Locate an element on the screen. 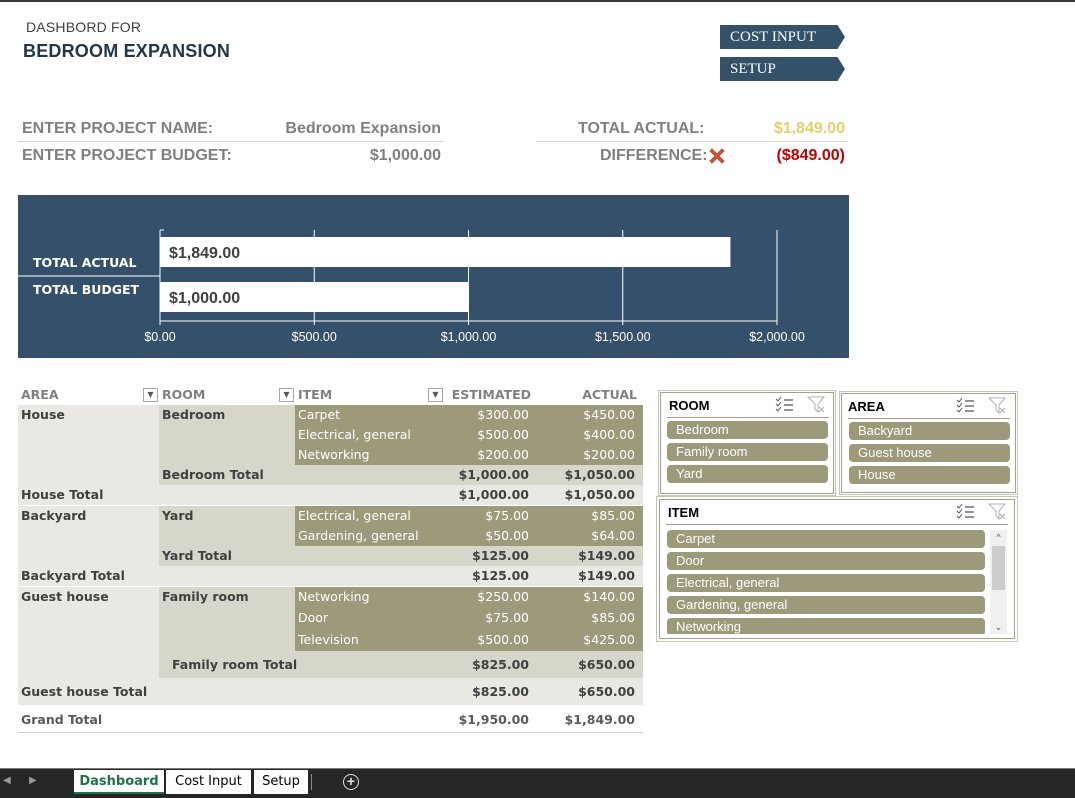  estimated-value: $300.00 is located at coordinates (503, 414).